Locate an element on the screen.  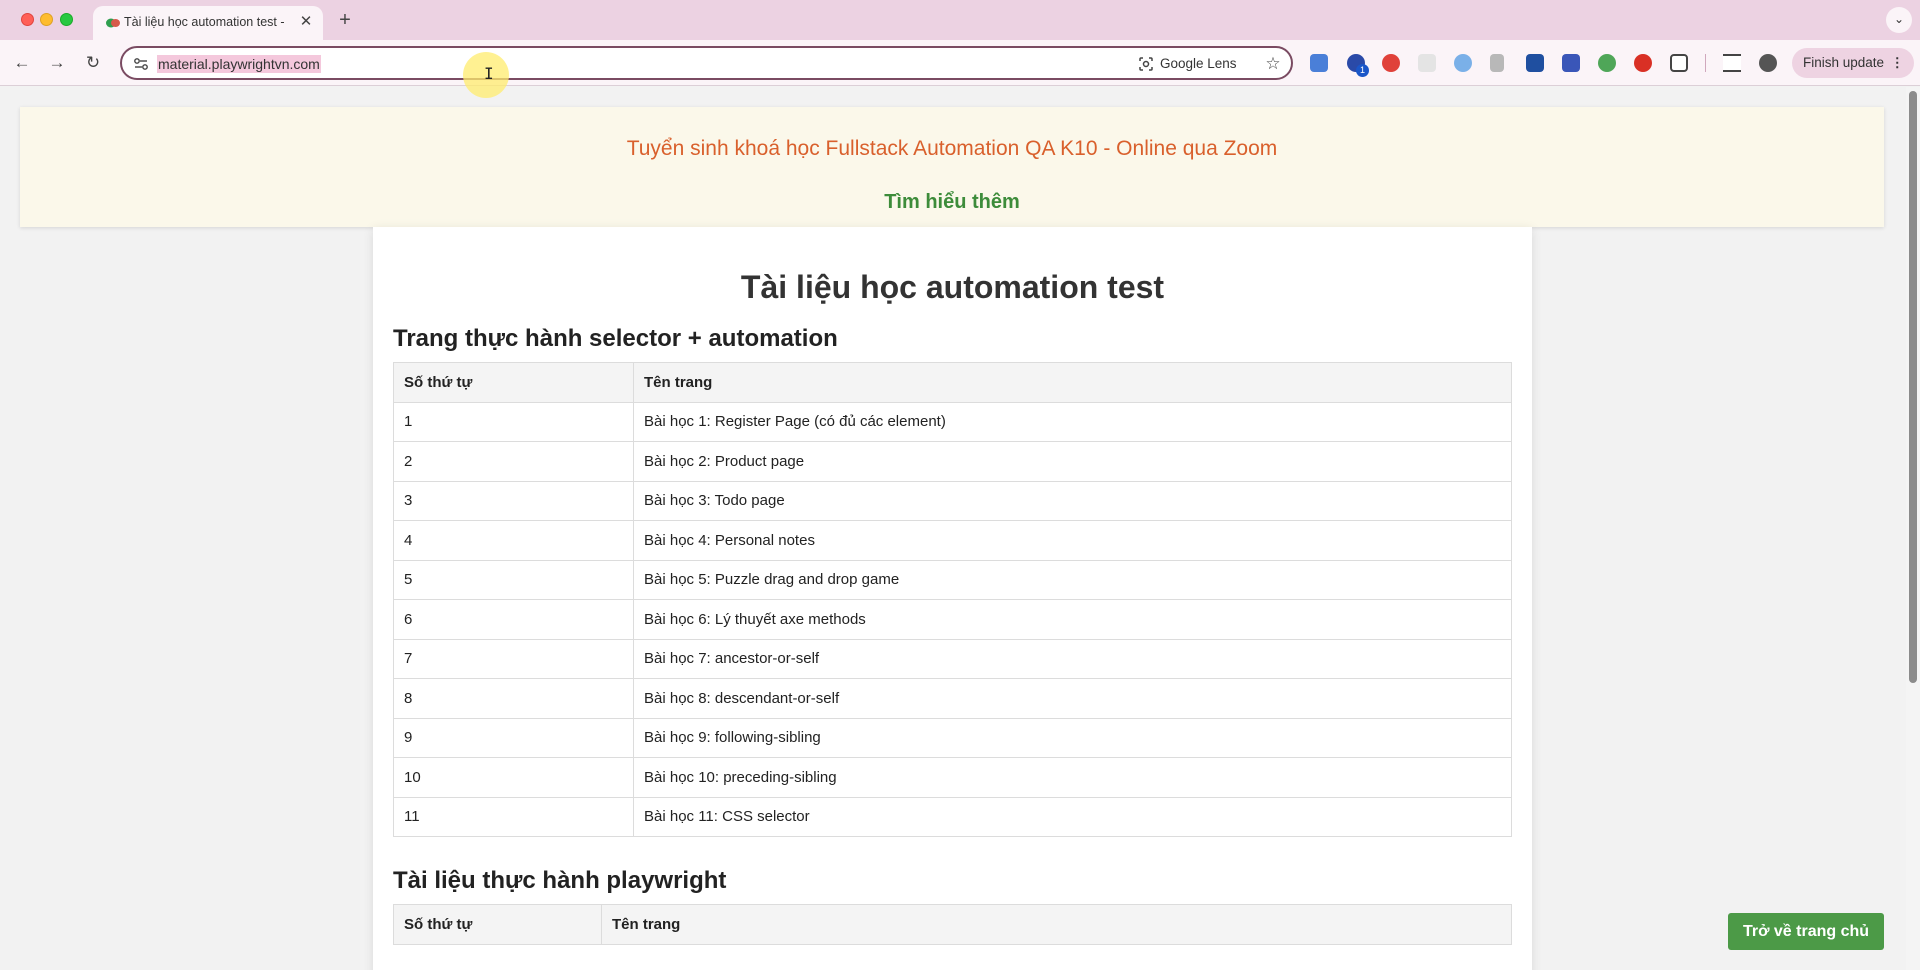
table-row: 3 Bài học 3: Todo page is located at coordinates (952, 500).